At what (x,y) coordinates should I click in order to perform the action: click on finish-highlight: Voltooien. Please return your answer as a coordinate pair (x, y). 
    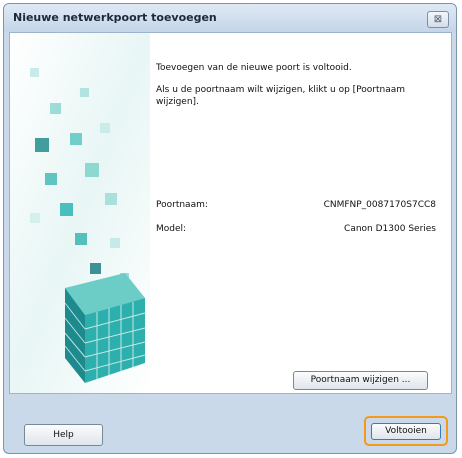
    Looking at the image, I should click on (406, 431).